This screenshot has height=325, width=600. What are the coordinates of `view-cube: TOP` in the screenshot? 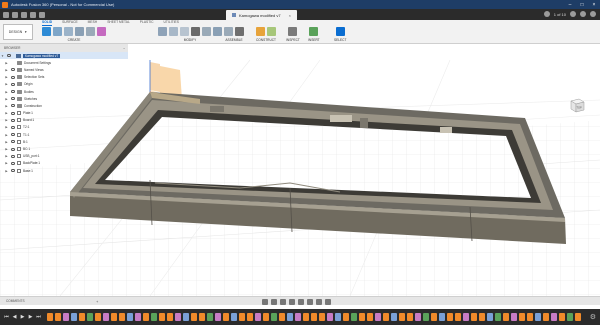 It's located at (577, 105).